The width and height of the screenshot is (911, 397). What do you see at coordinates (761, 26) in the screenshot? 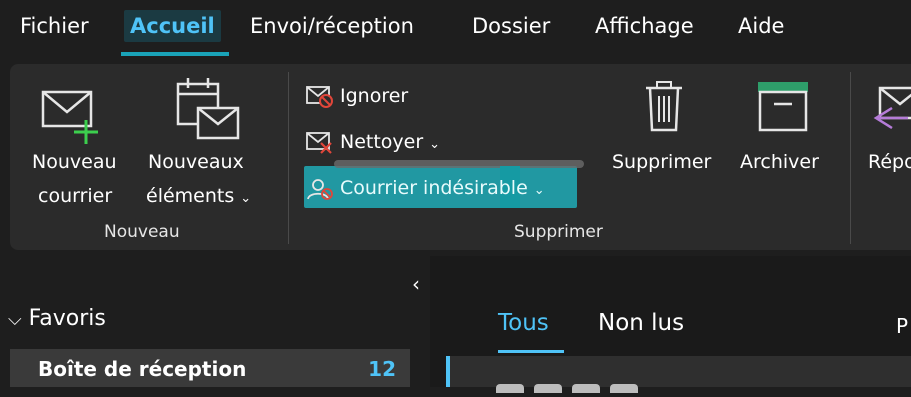
I see `menu-aide: Aide` at bounding box center [761, 26].